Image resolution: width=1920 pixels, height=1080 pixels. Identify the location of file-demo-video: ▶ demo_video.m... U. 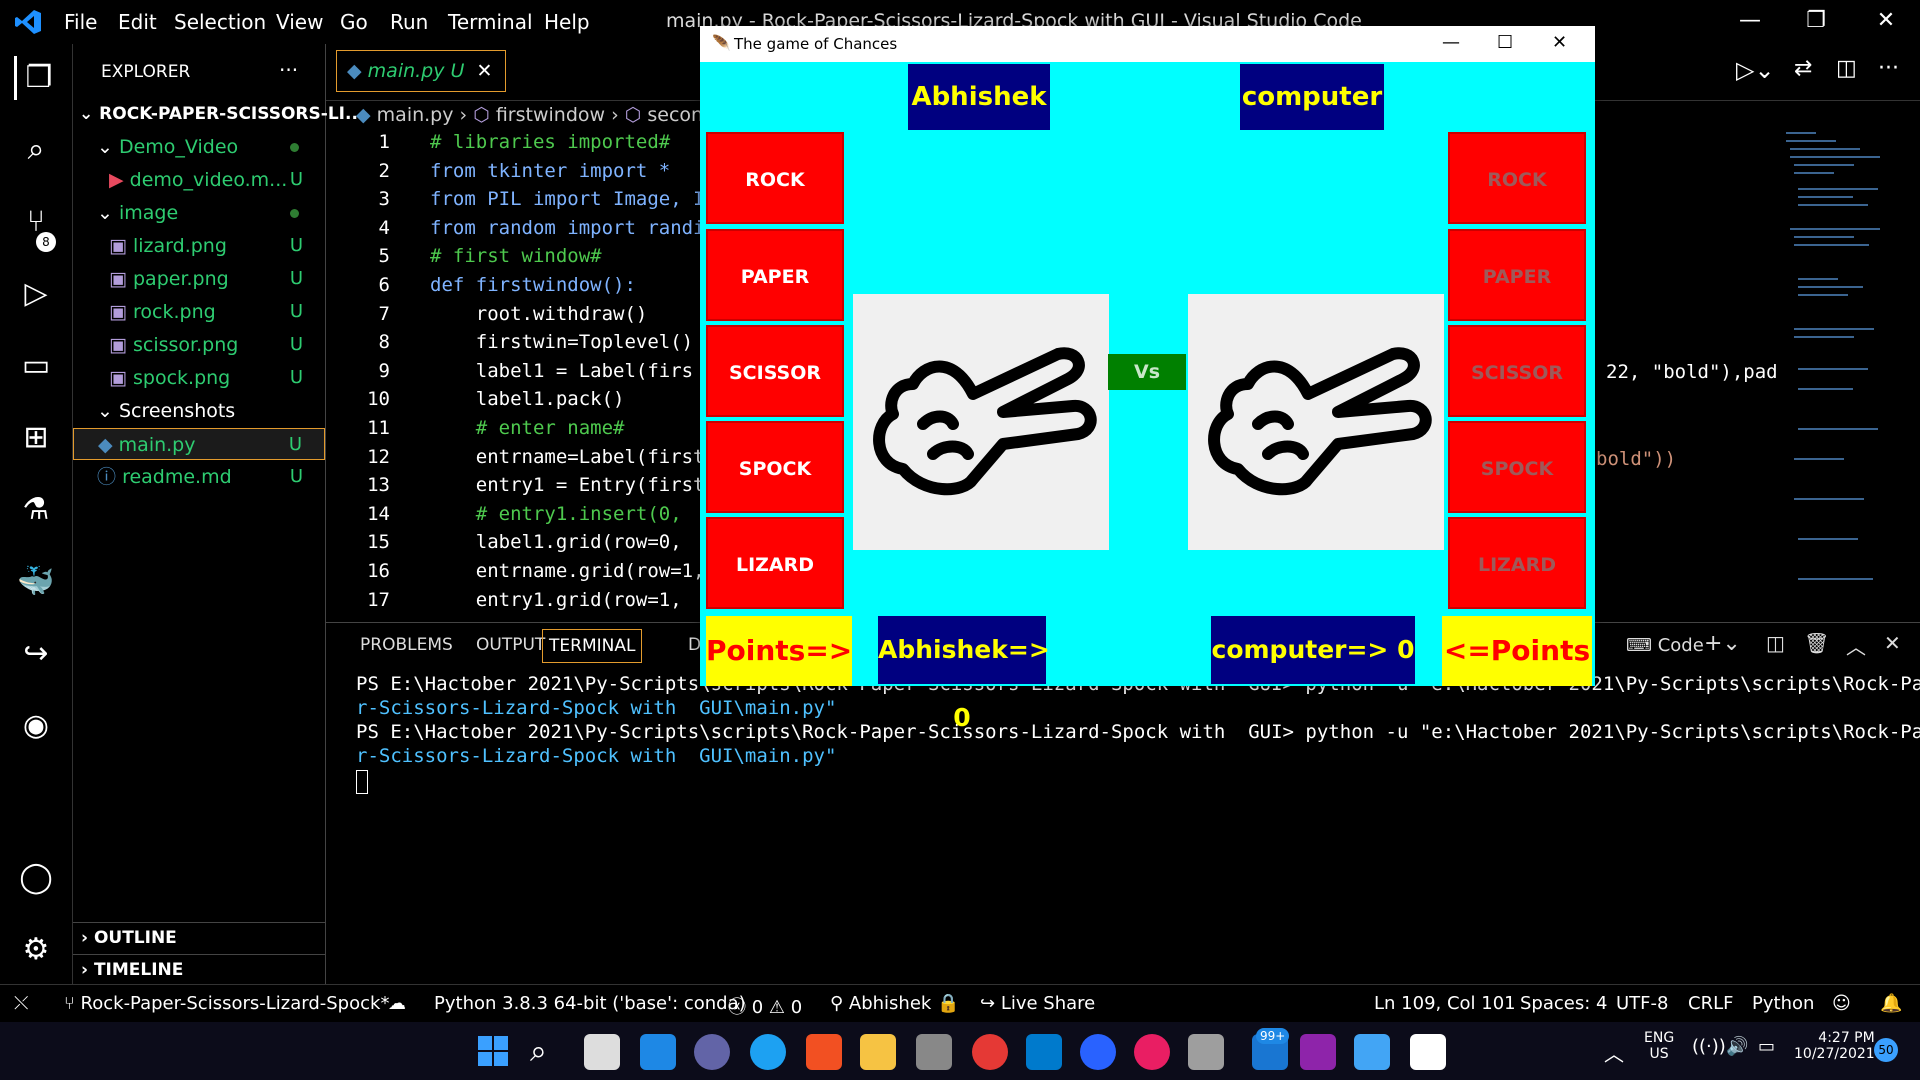
(199, 180).